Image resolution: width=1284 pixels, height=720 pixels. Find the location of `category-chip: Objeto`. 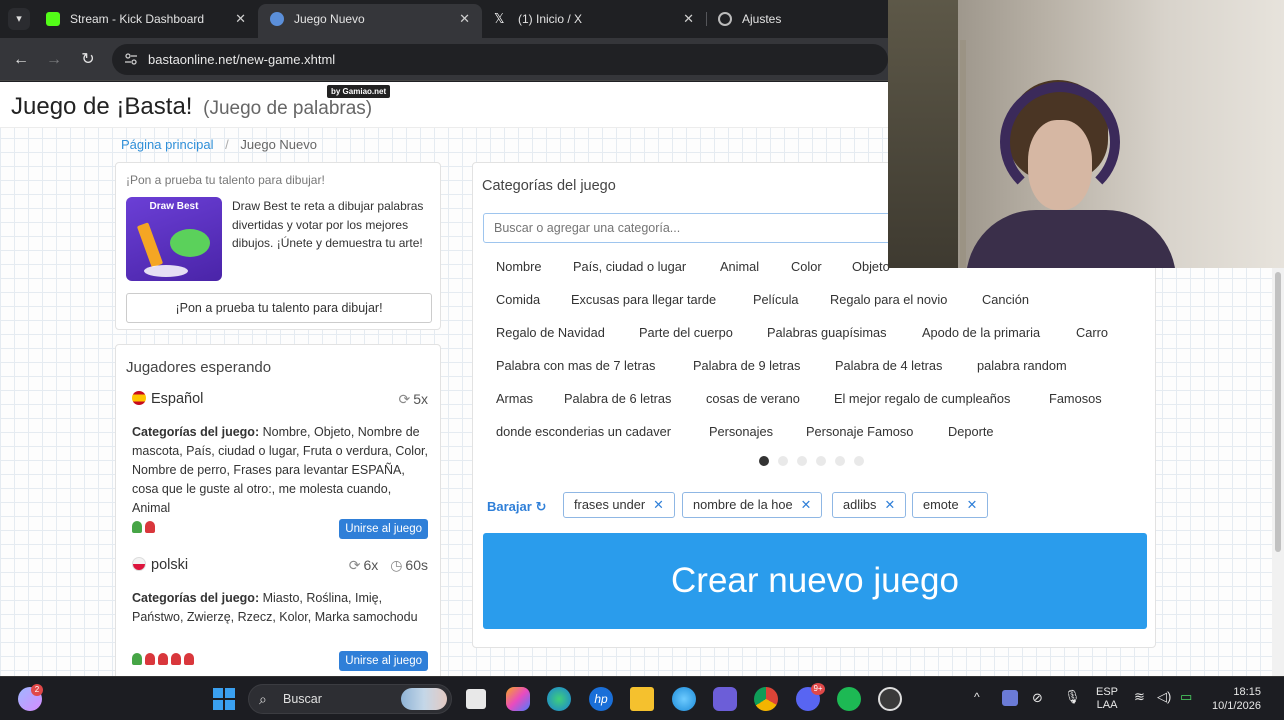

category-chip: Objeto is located at coordinates (871, 266).